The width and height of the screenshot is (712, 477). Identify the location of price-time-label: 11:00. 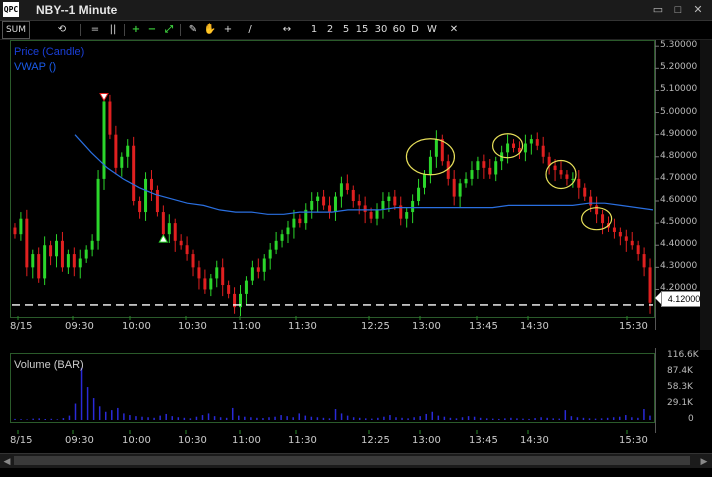
(246, 326).